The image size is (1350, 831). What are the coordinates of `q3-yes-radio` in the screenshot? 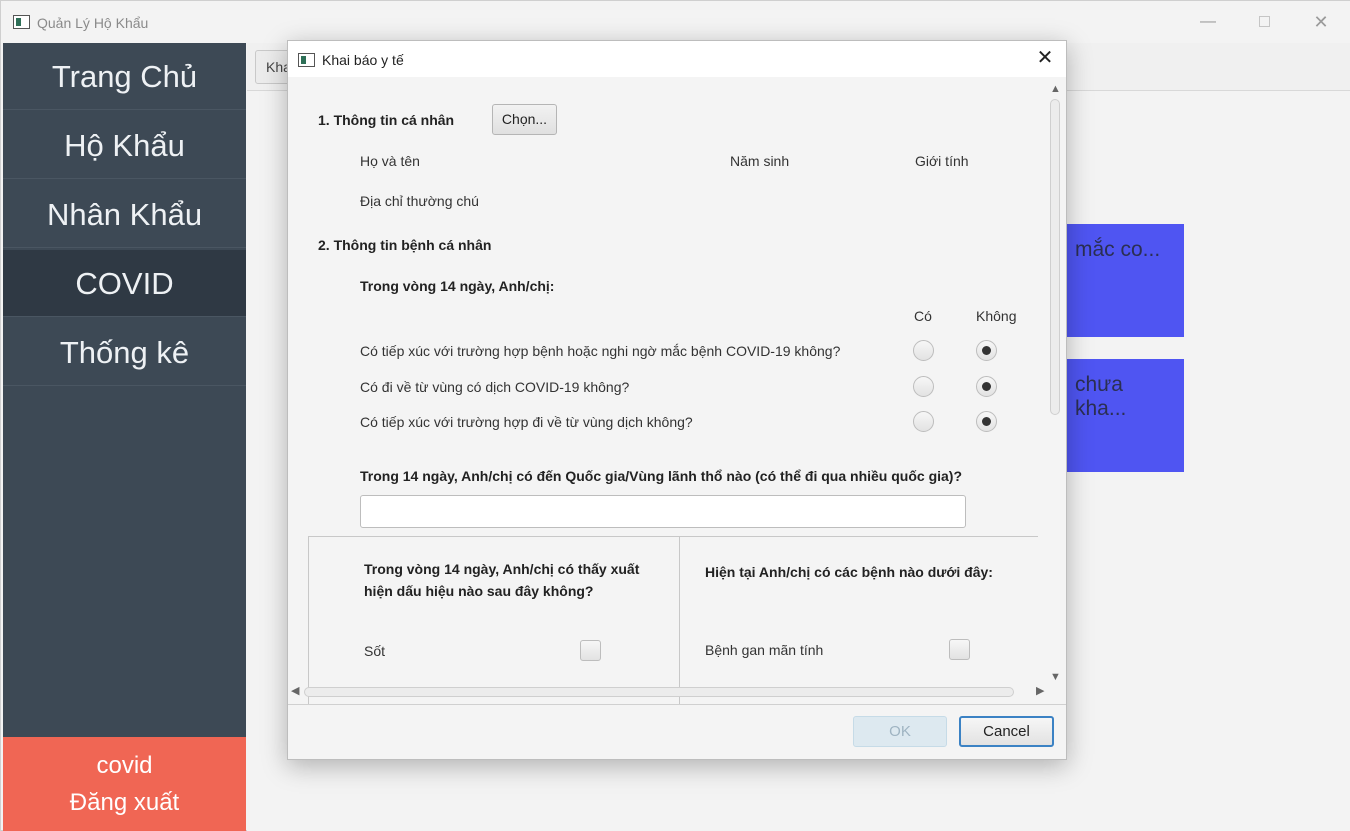 It's located at (923, 421).